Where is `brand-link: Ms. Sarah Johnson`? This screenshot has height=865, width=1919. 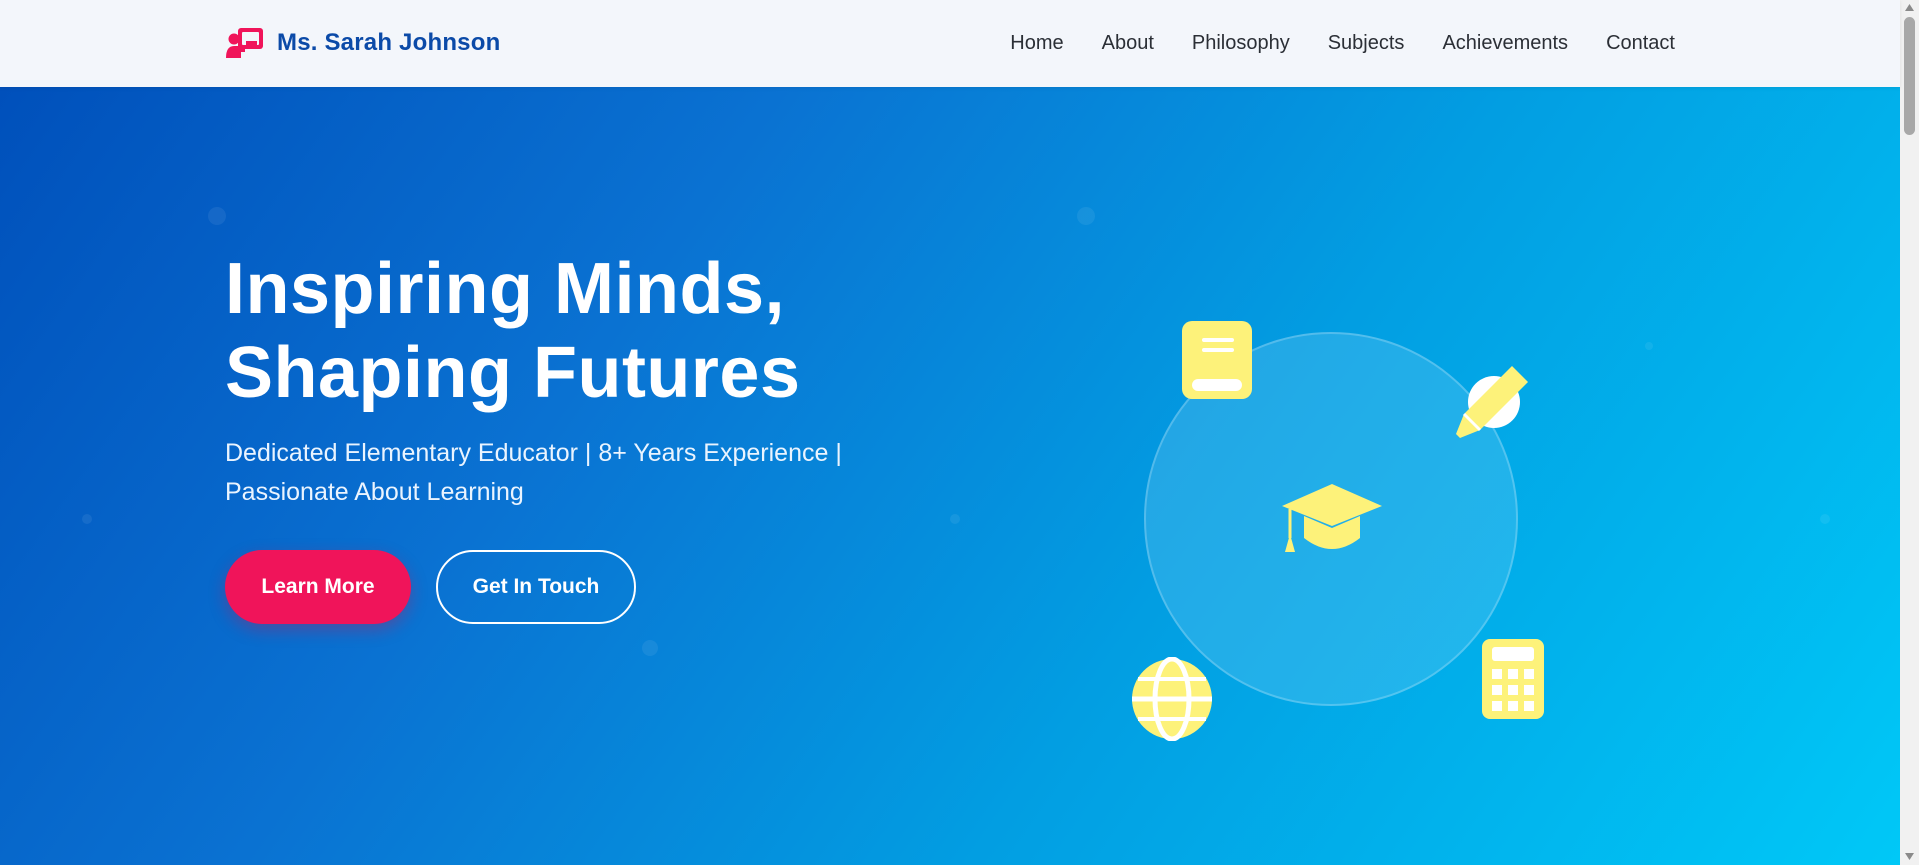
brand-link: Ms. Sarah Johnson is located at coordinates (362, 43).